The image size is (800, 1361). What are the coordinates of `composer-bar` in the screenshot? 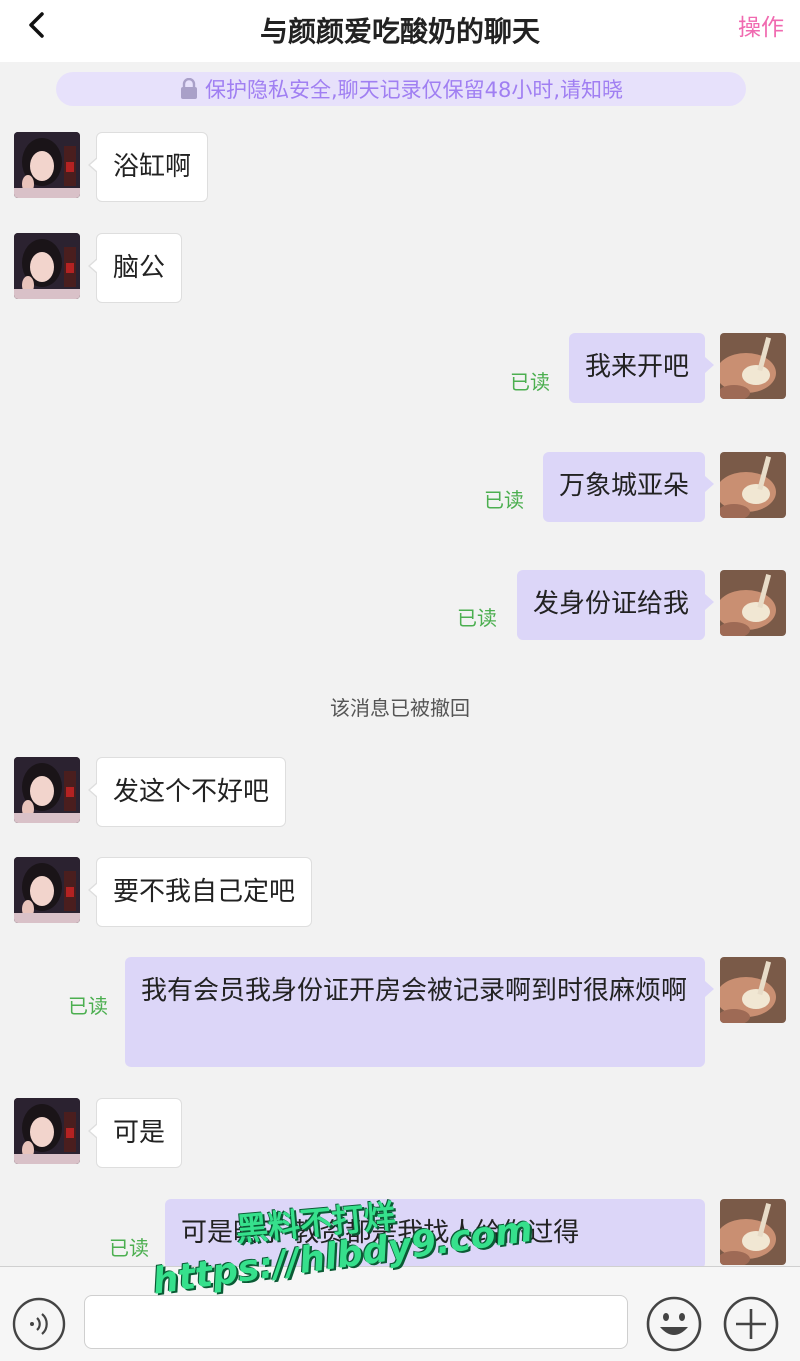 It's located at (400, 1313).